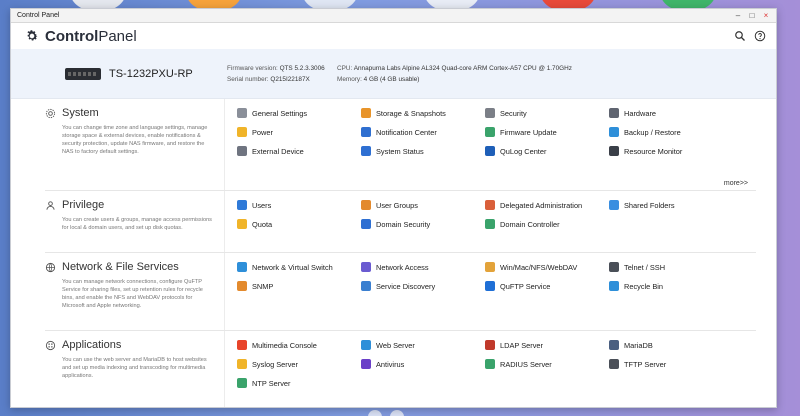 The height and width of the screenshot is (416, 800). What do you see at coordinates (547, 286) in the screenshot?
I see `item-quftp-service: QuFTP Service` at bounding box center [547, 286].